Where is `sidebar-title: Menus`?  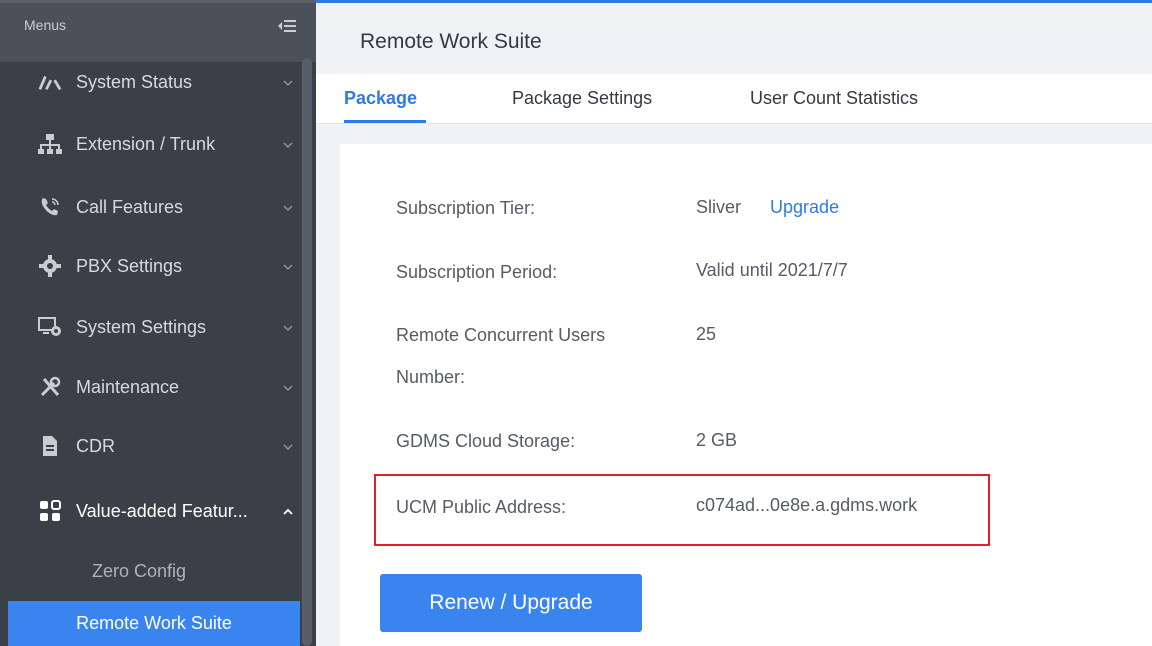 sidebar-title: Menus is located at coordinates (45, 25).